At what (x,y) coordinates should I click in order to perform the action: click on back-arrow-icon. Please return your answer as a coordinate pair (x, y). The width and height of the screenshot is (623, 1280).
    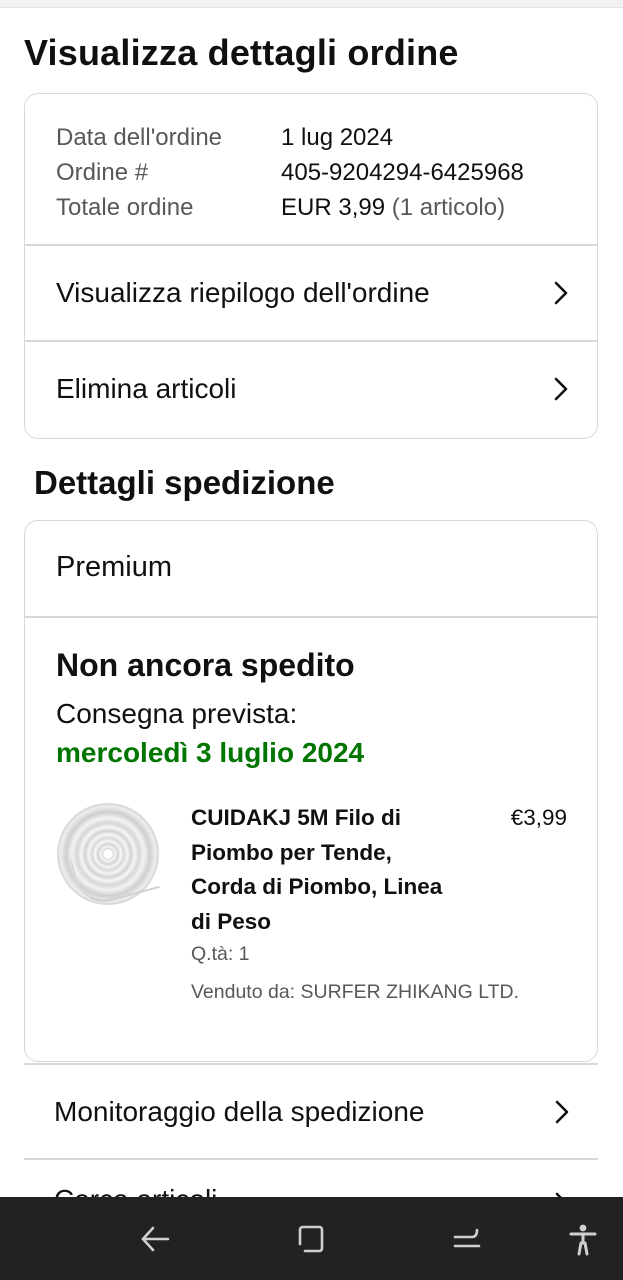
    Looking at the image, I should click on (155, 1238).